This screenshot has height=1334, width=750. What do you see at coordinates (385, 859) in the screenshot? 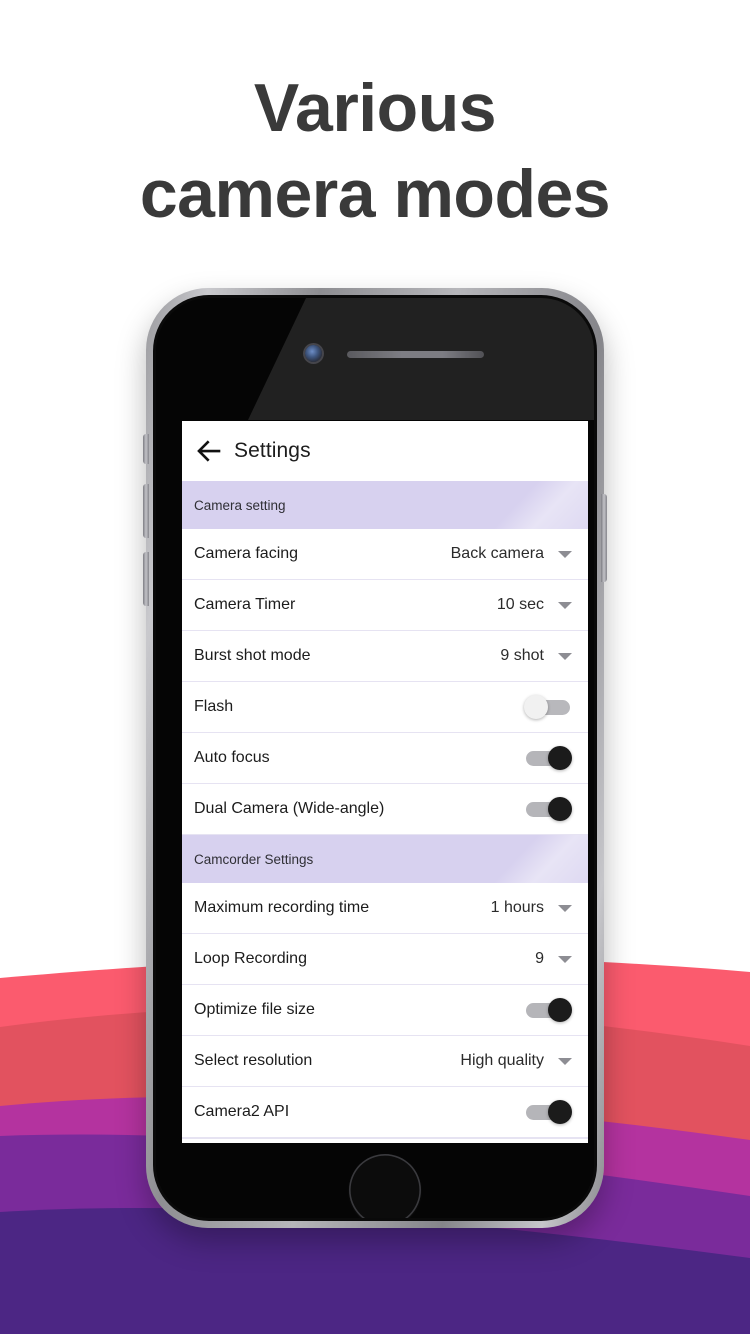
I see `section-header-camcorder-settings: Camcorder Settings` at bounding box center [385, 859].